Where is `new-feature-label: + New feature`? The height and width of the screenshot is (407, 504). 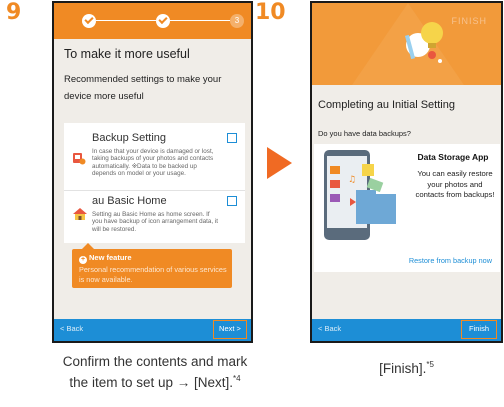 new-feature-label: + New feature is located at coordinates (105, 258).